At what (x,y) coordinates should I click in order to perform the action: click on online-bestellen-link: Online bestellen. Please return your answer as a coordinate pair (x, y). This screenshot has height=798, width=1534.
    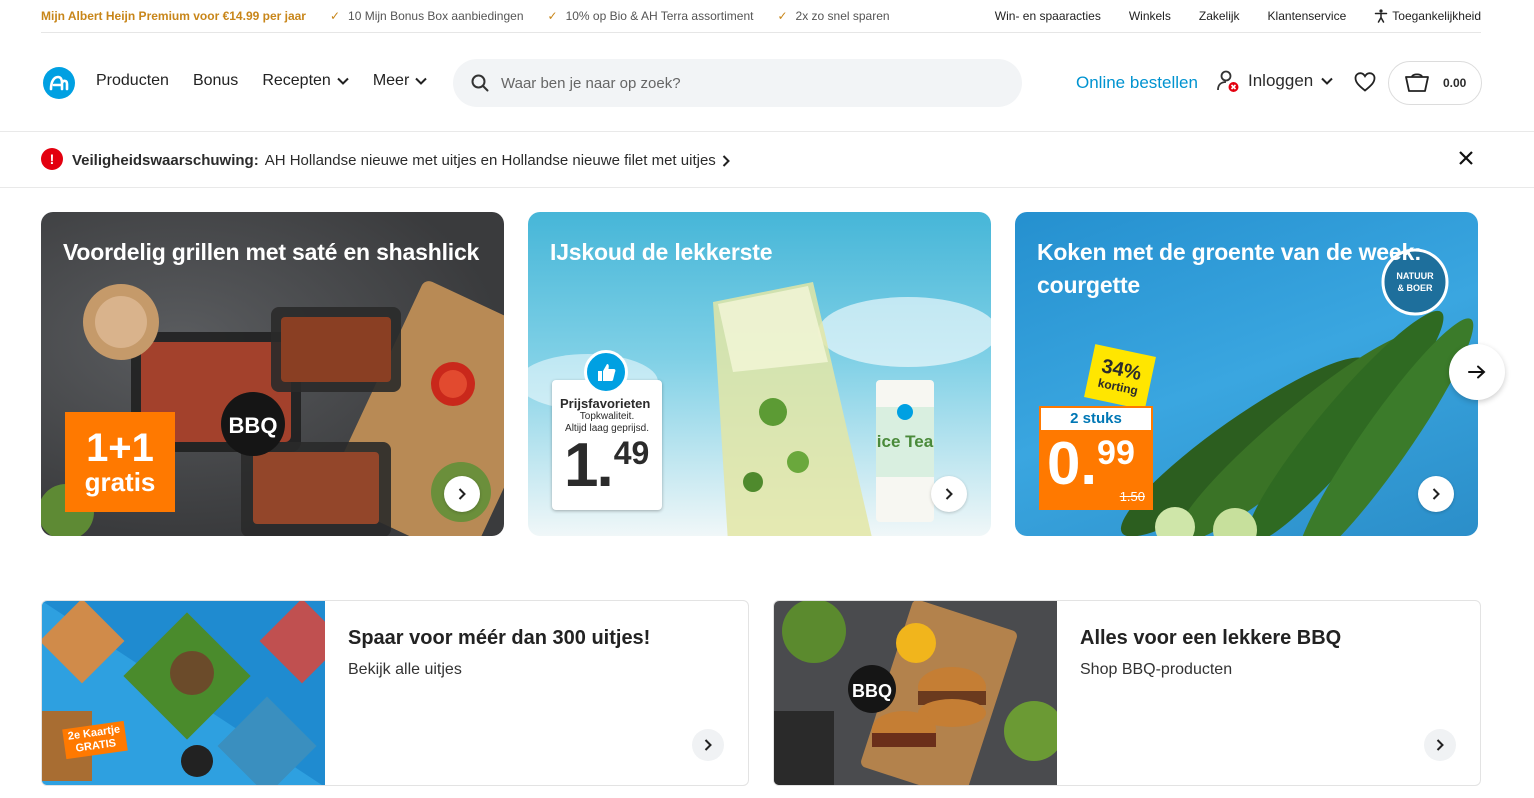
    Looking at the image, I should click on (1137, 83).